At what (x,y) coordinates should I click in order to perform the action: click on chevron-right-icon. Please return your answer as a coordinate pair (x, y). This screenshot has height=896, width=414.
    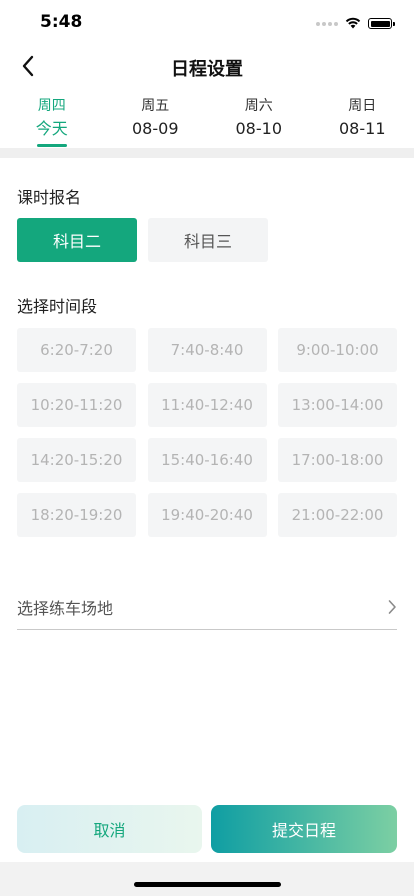
    Looking at the image, I should click on (392, 606).